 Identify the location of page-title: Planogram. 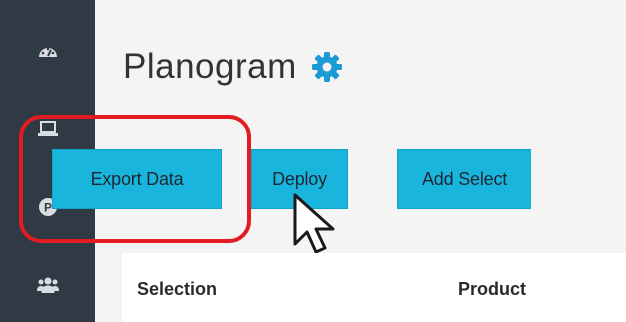
(210, 66).